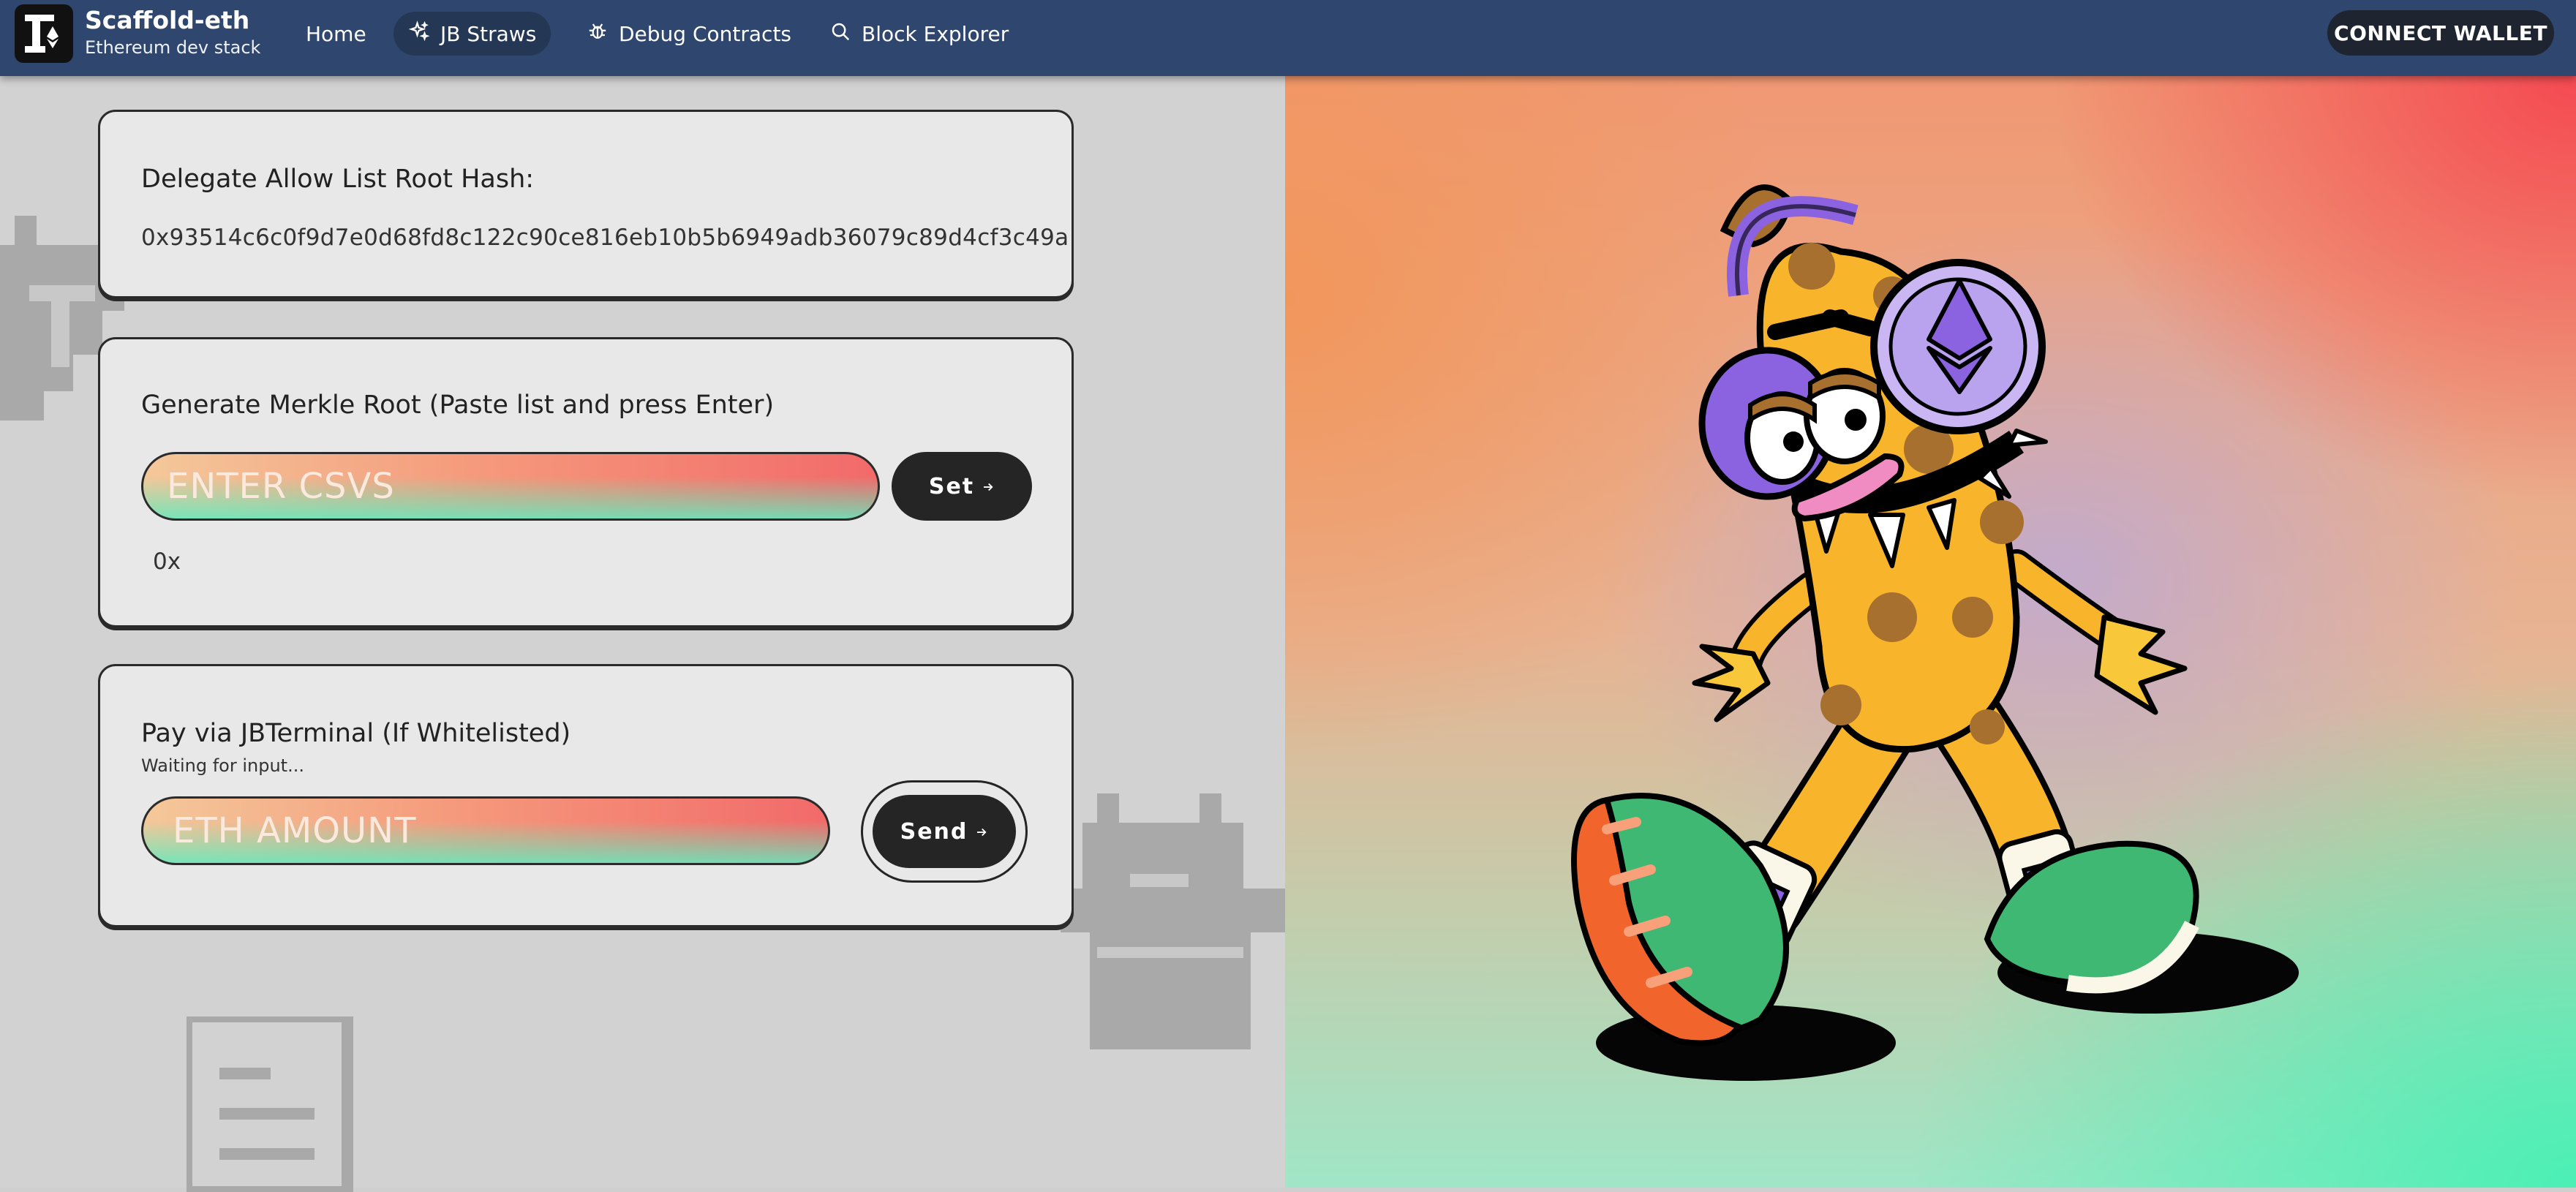 The width and height of the screenshot is (2576, 1192). Describe the element at coordinates (281, 486) in the screenshot. I see `csv-input-placeholder: ENTER CSVS` at that location.